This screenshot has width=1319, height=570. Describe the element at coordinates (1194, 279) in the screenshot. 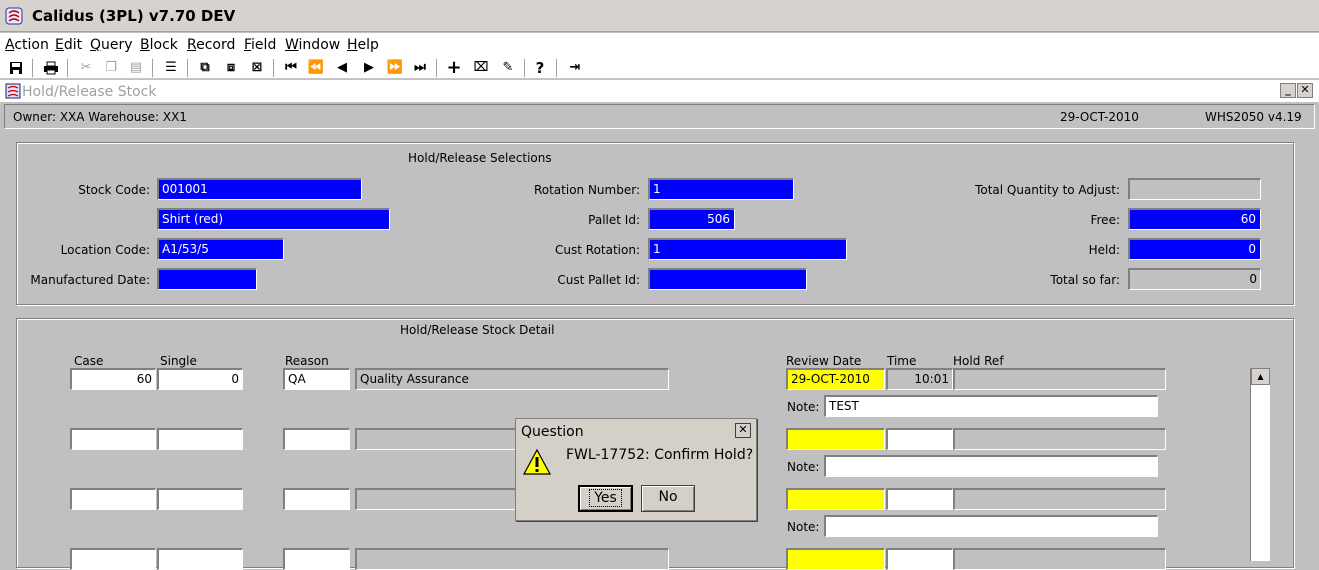

I see `total-so-far-field: 0` at that location.